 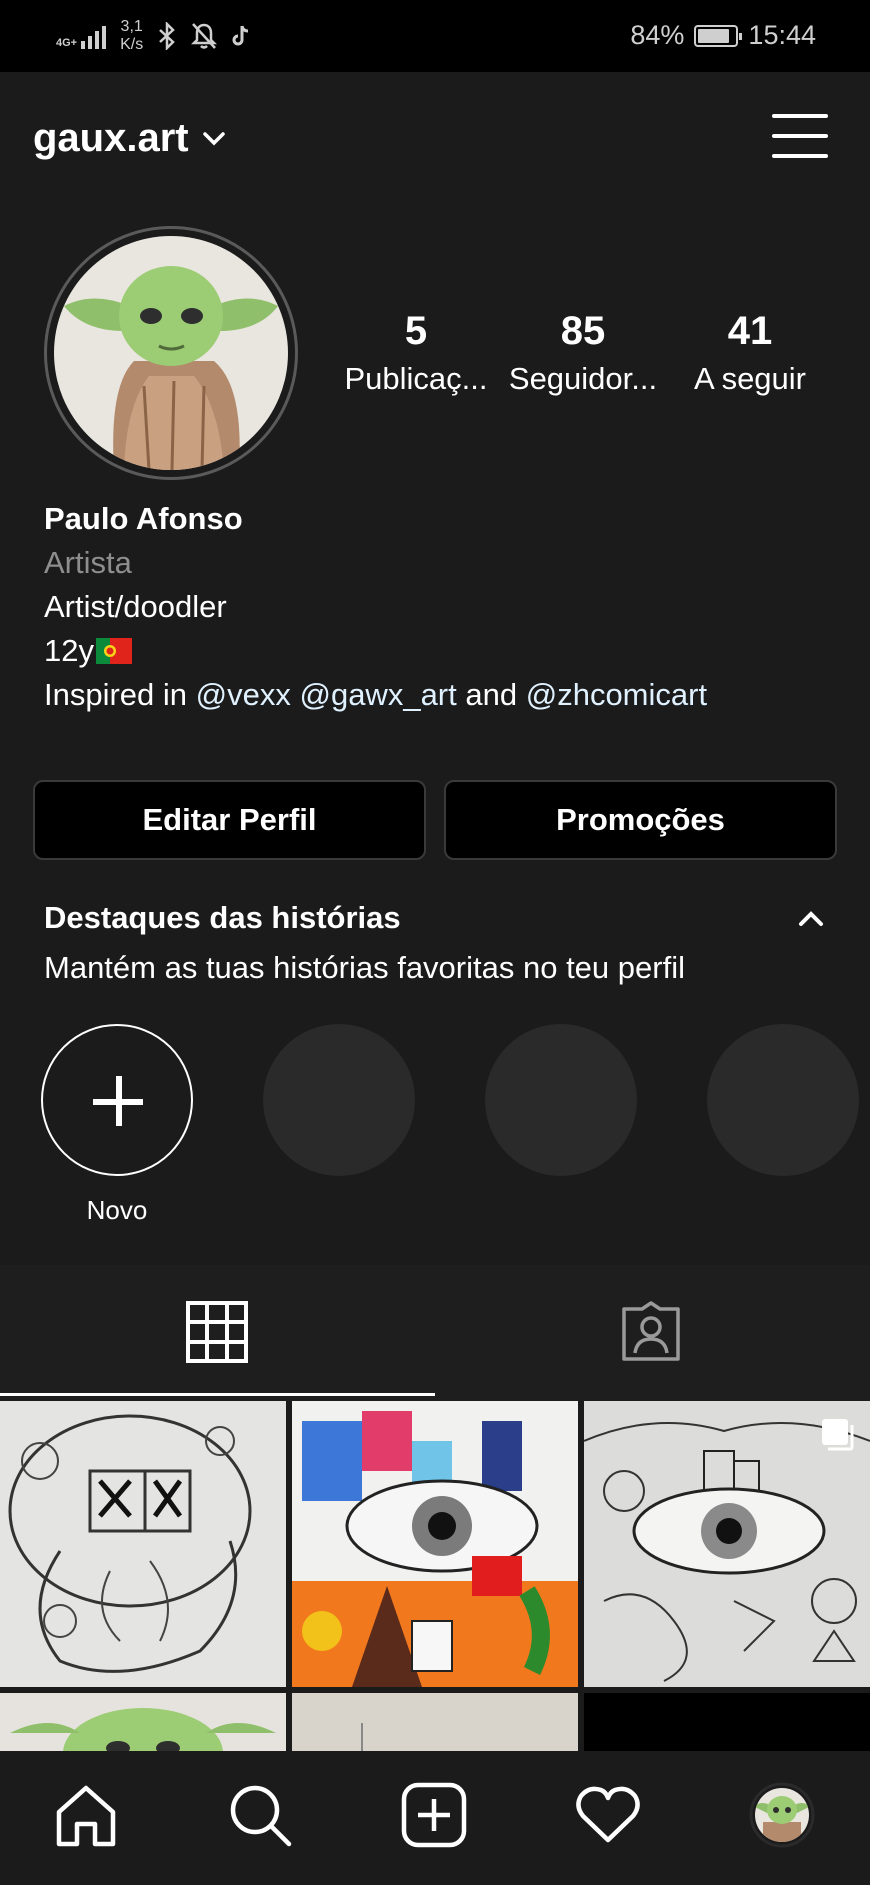 I want to click on network-speed: 3,1 K/s, so click(x=132, y=35).